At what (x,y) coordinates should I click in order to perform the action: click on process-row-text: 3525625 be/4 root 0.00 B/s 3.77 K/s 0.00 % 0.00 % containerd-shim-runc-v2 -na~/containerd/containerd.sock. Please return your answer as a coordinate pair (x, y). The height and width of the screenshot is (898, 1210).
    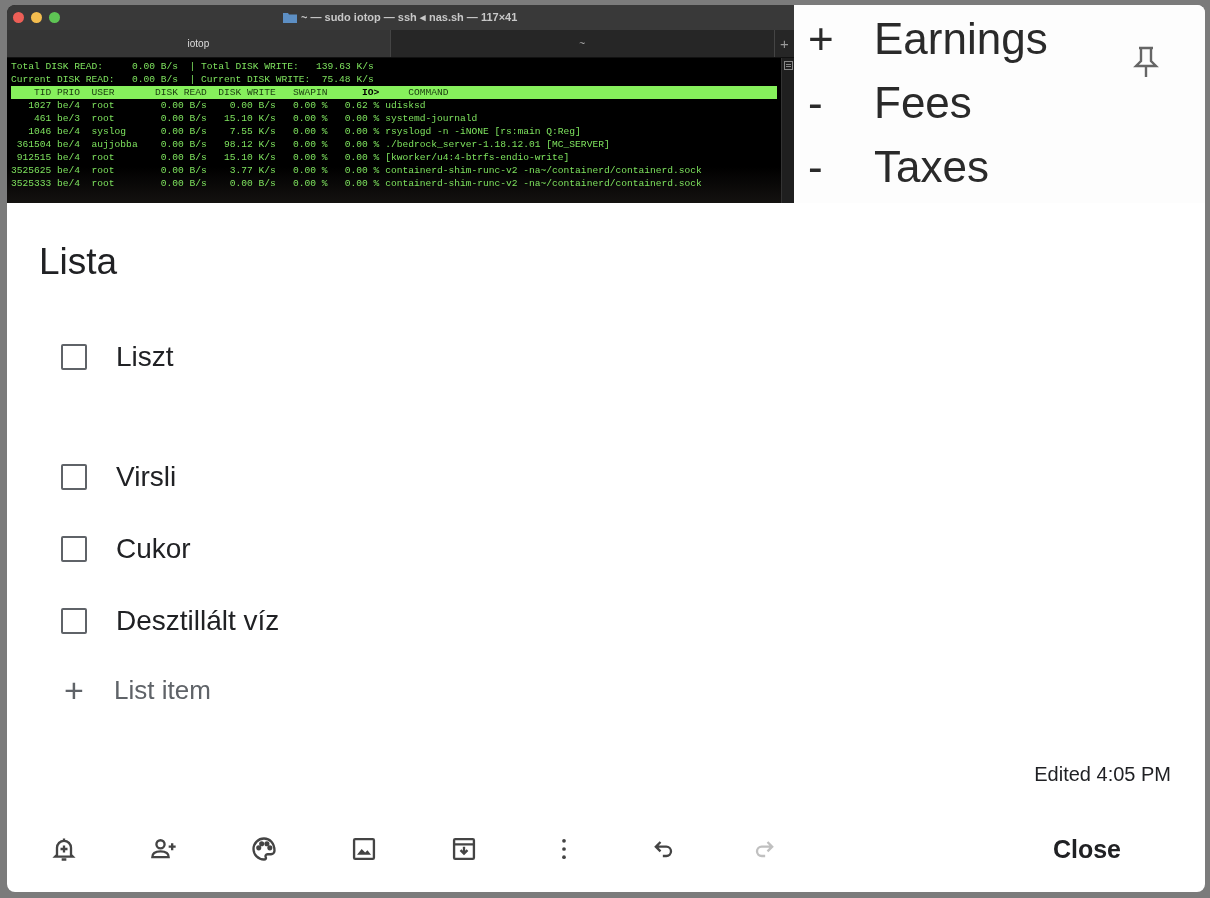
    Looking at the image, I should click on (357, 170).